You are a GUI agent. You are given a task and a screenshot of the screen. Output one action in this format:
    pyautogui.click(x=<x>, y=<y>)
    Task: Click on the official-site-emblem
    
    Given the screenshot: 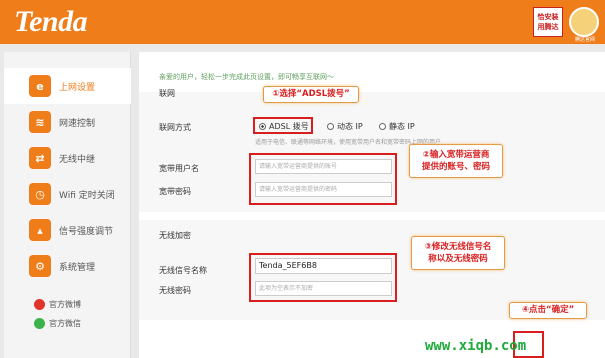 What is the action you would take?
    pyautogui.click(x=584, y=22)
    